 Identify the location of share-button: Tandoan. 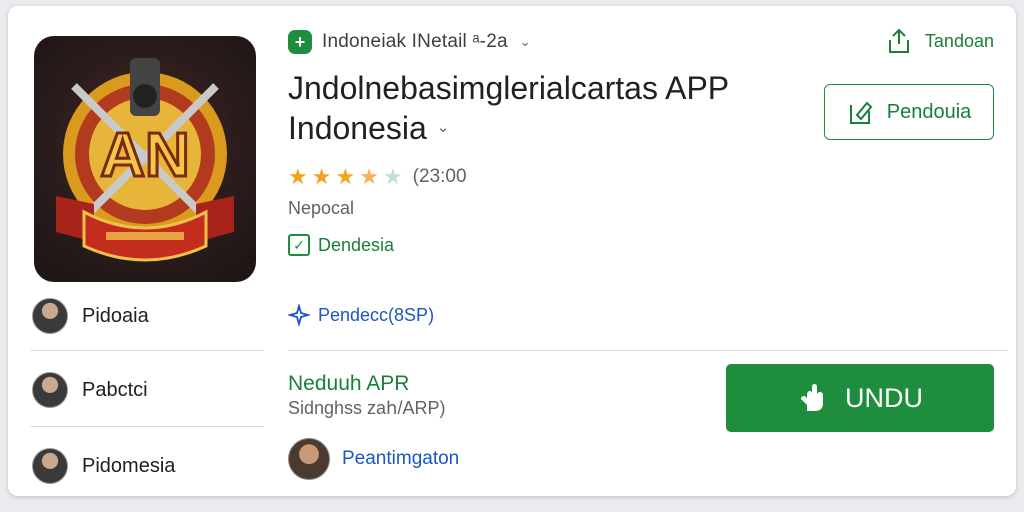
(940, 41).